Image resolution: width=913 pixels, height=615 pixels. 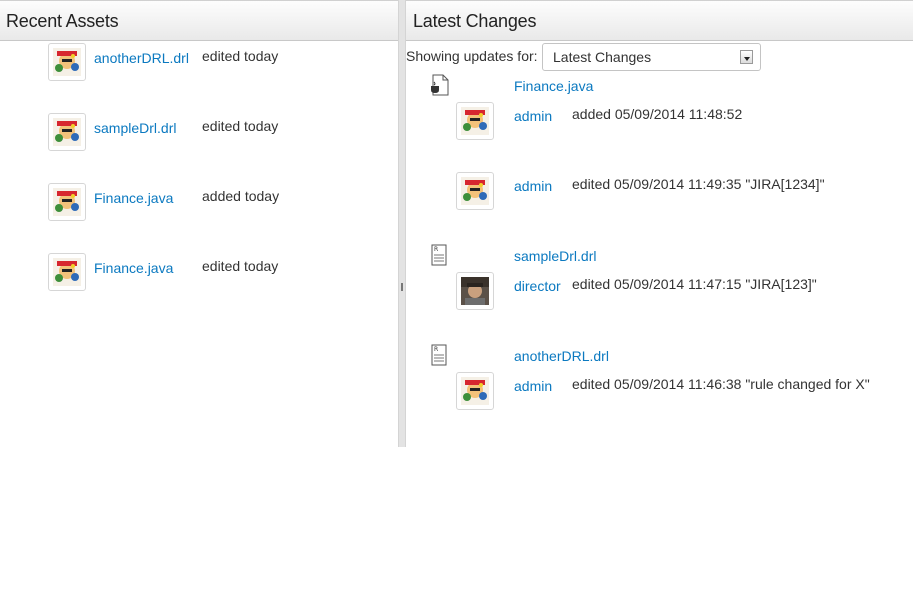 What do you see at coordinates (135, 128) in the screenshot?
I see `asset-link: sampleDrl.drl` at bounding box center [135, 128].